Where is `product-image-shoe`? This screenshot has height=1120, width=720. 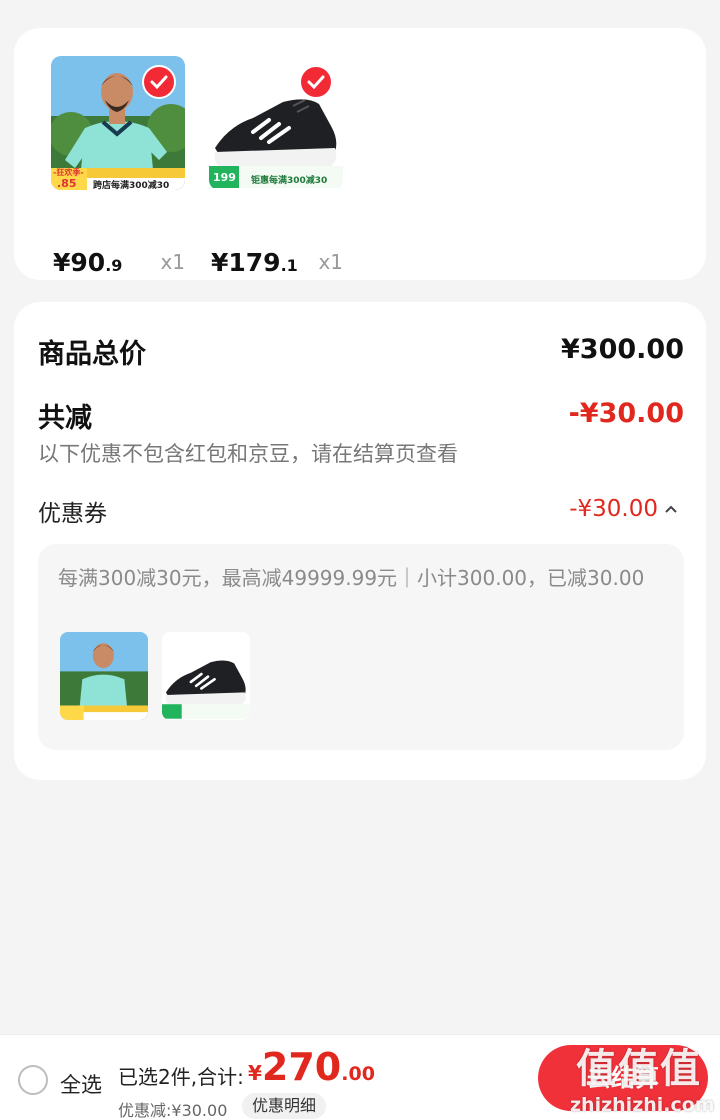 product-image-shoe is located at coordinates (206, 676).